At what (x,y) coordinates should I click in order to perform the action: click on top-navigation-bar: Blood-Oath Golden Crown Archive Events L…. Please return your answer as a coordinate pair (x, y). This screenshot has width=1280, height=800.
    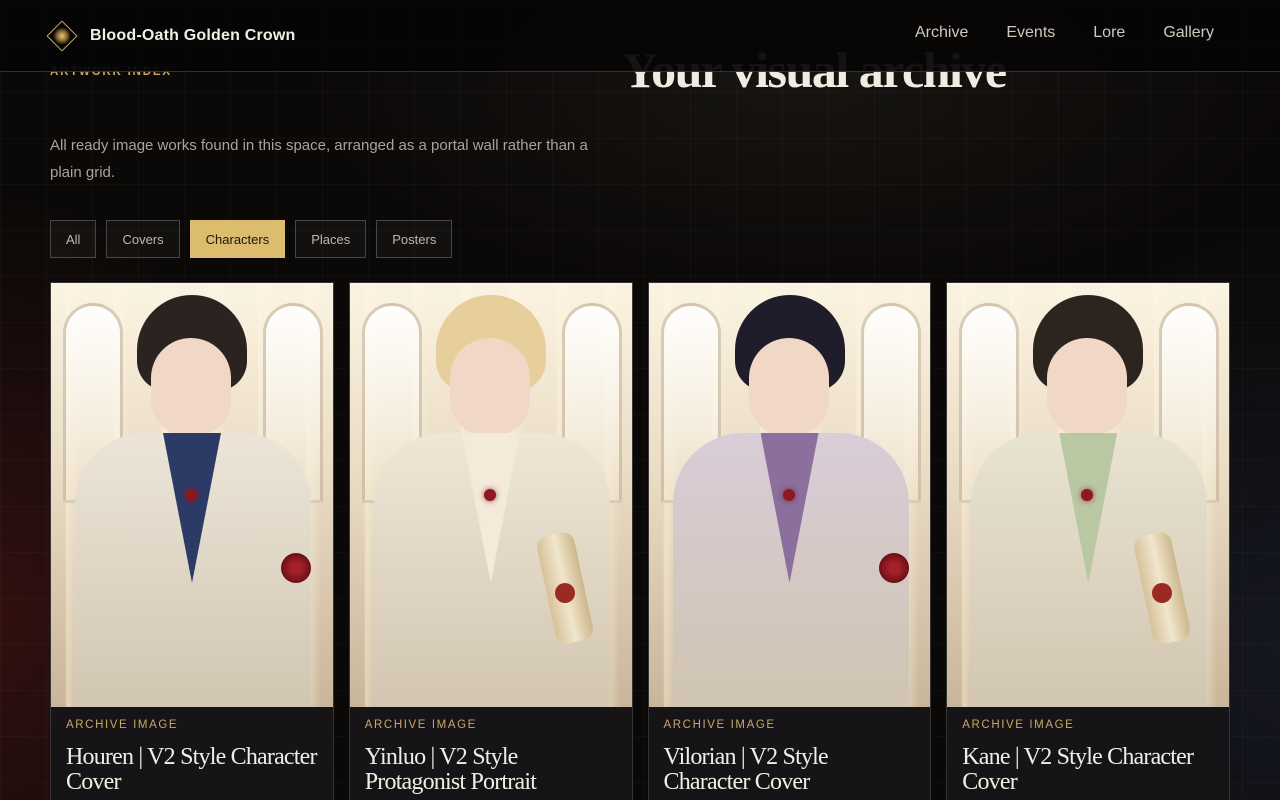
    Looking at the image, I should click on (640, 36).